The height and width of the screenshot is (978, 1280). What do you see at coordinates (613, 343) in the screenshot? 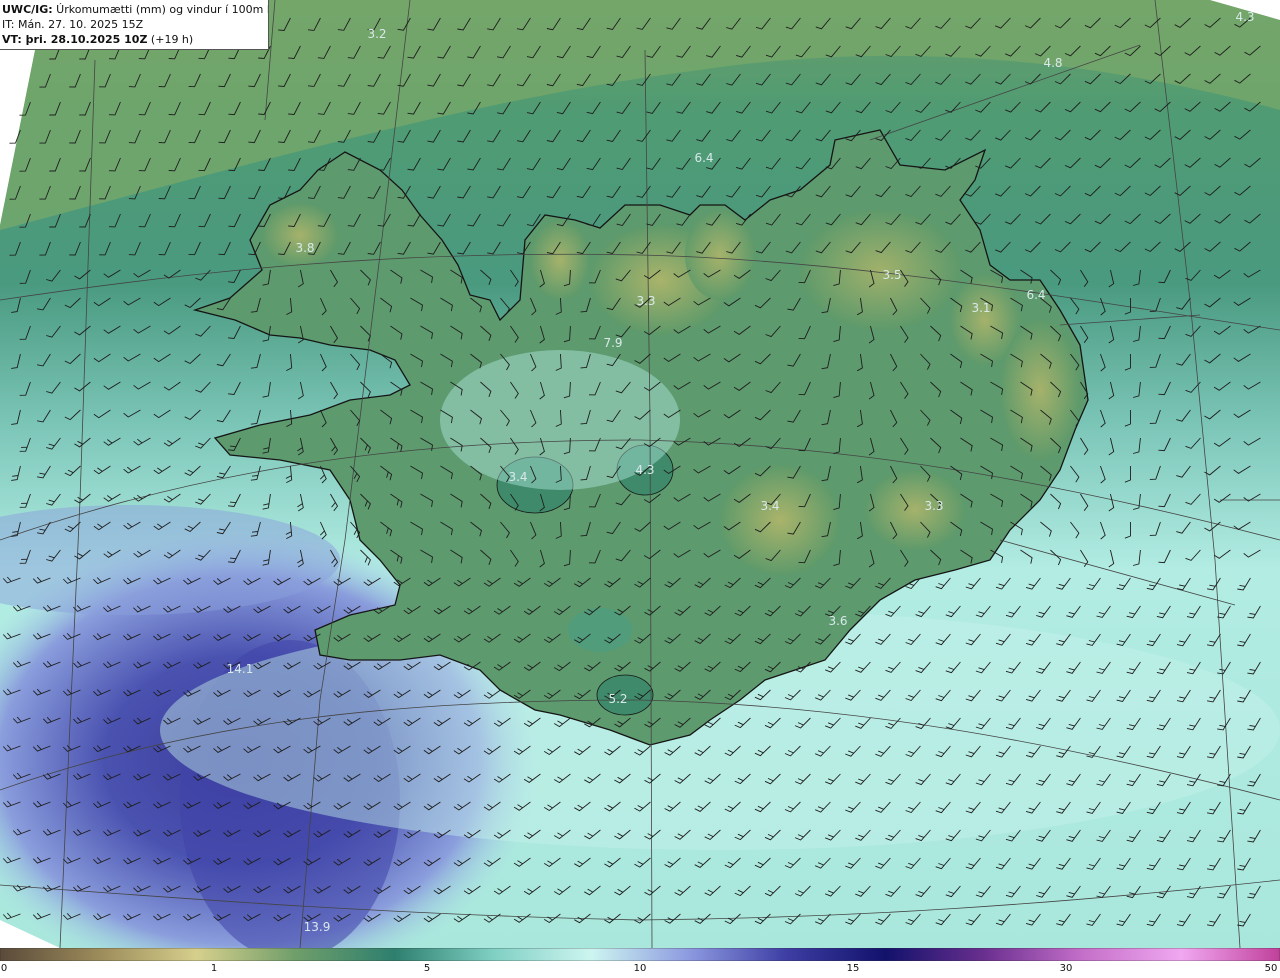
I see `map-value-label: 7.9` at bounding box center [613, 343].